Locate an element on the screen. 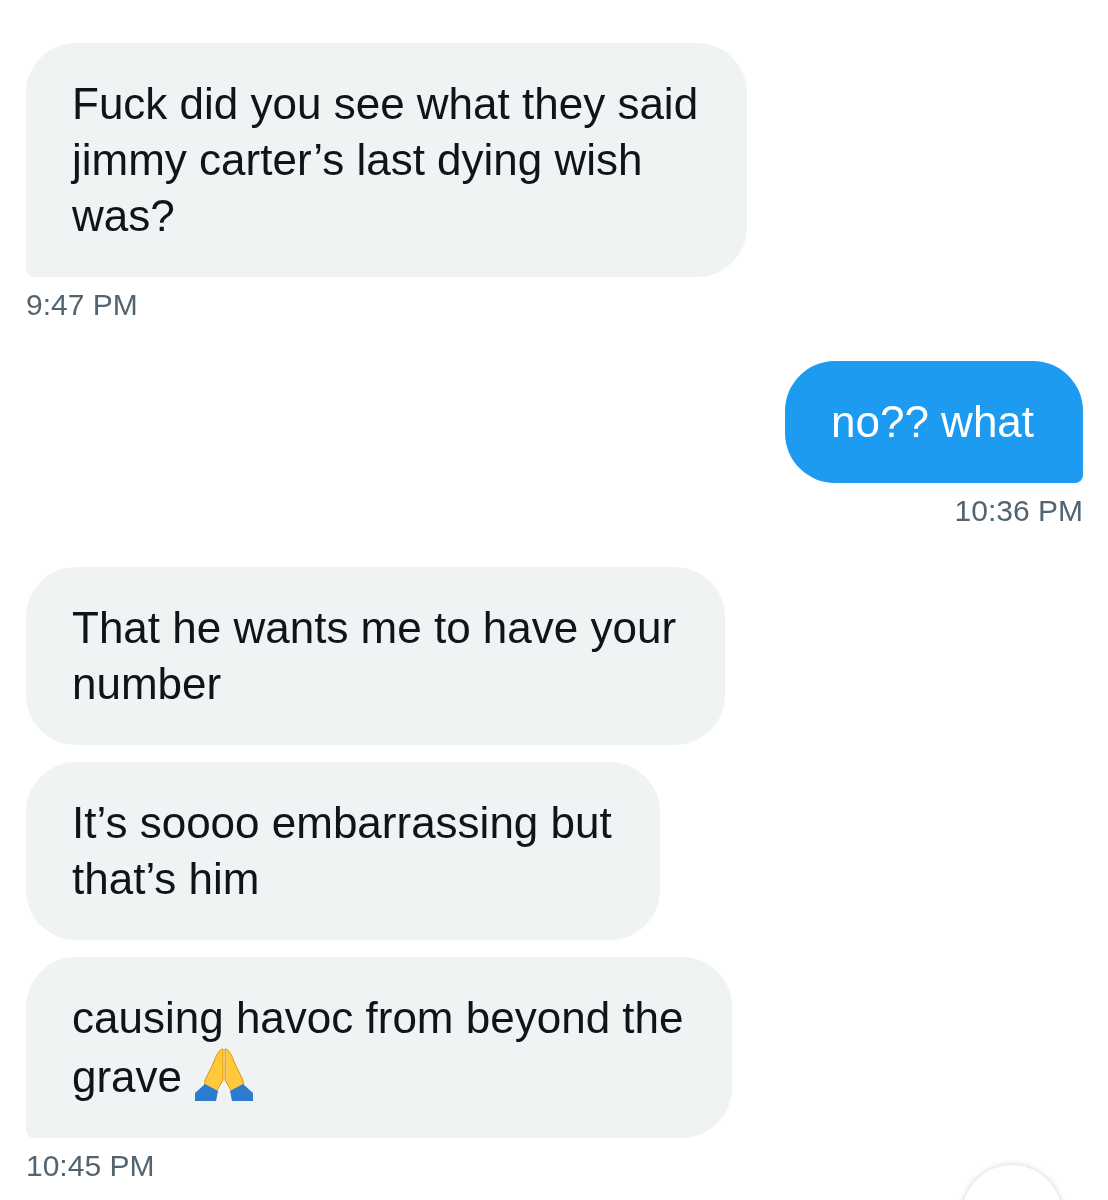 This screenshot has height=1200, width=1108. timestamp: 10:36 PM is located at coordinates (1018, 511).